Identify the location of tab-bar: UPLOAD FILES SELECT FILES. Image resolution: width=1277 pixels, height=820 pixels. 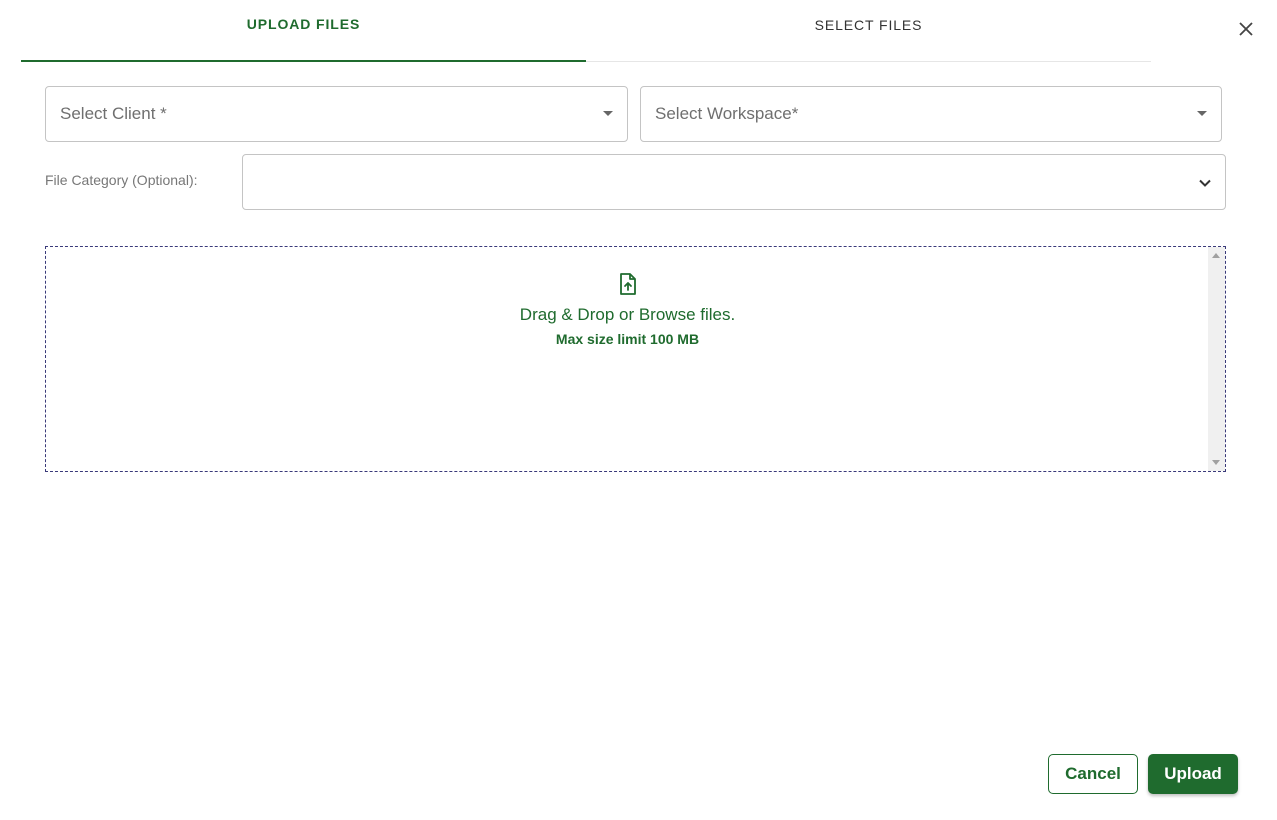
(586, 31).